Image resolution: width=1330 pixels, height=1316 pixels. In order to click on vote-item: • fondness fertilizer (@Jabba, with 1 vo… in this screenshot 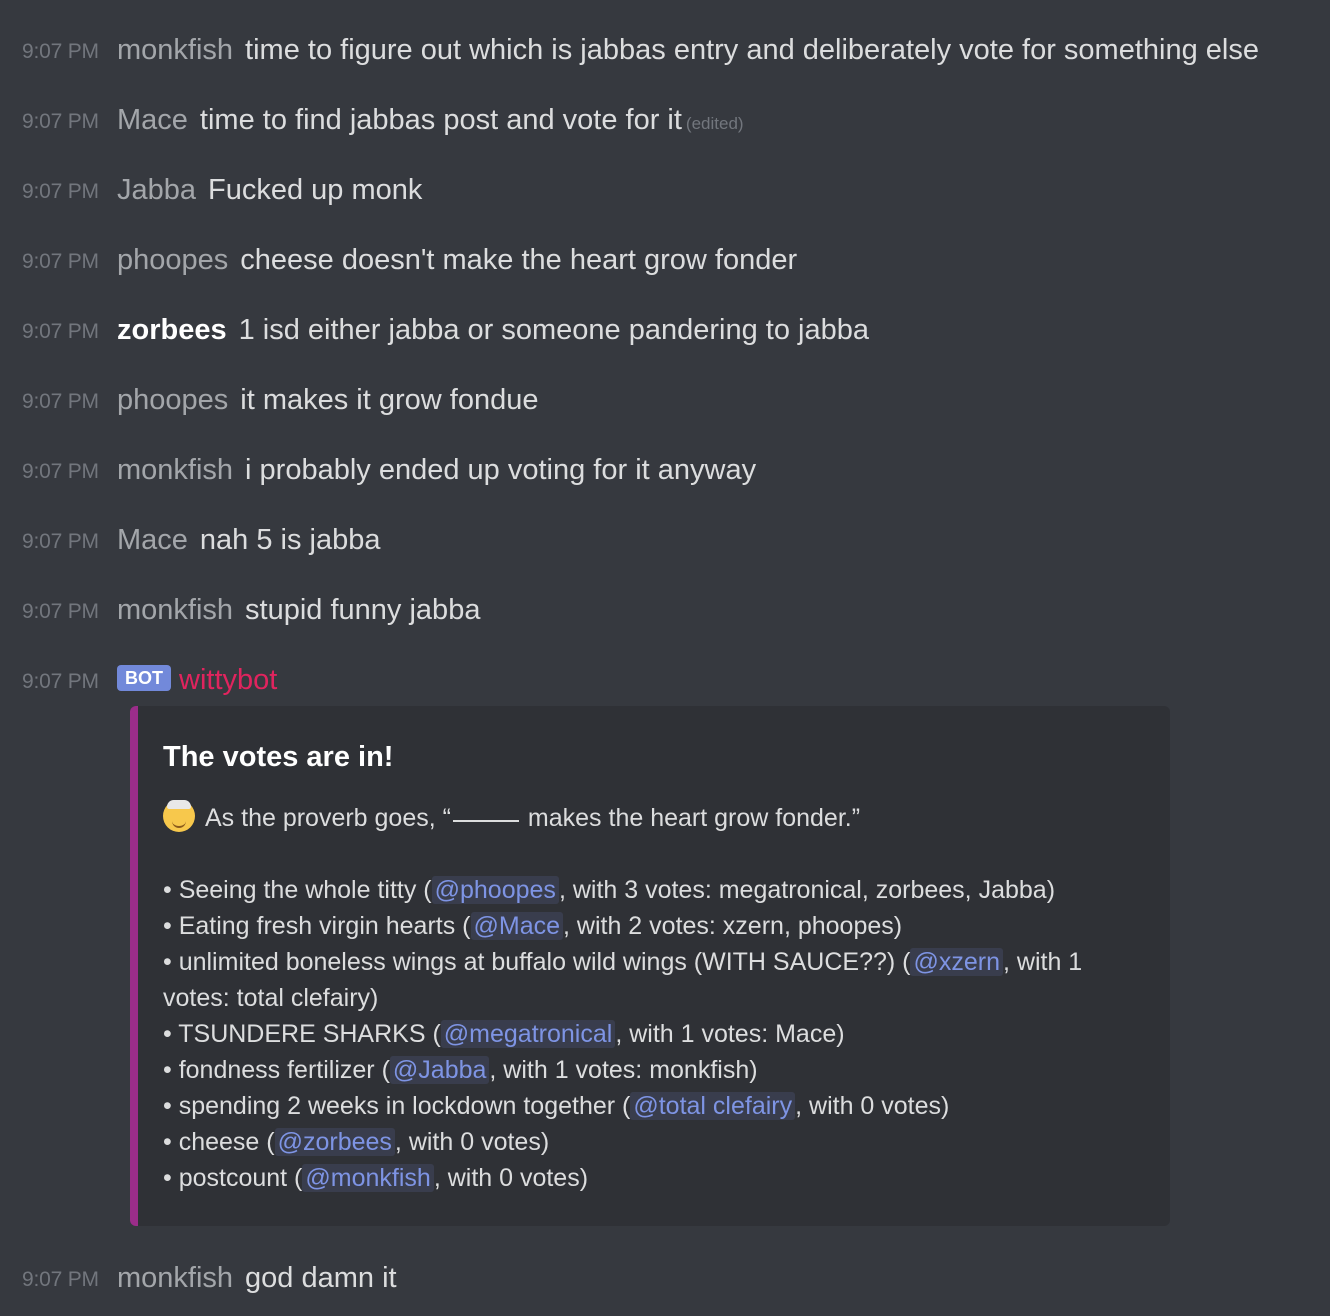, I will do `click(658, 1070)`.